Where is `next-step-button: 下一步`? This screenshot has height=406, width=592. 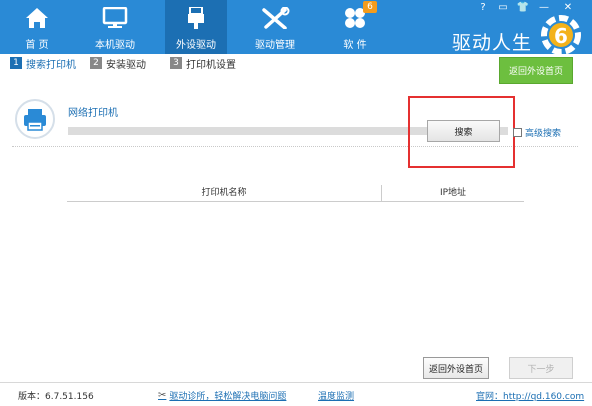
next-step-button: 下一步 is located at coordinates (541, 368).